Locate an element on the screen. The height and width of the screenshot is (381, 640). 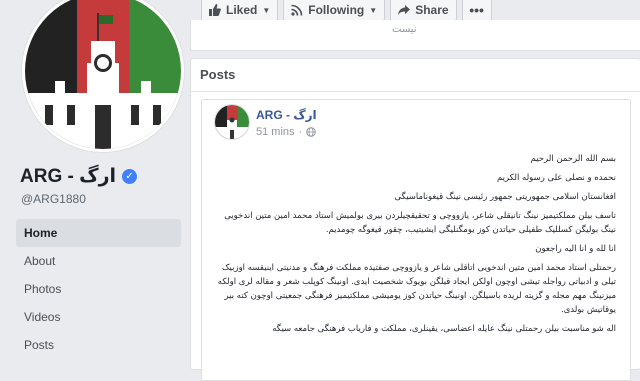
post-author-name: ARG - ارگ is located at coordinates (286, 115).